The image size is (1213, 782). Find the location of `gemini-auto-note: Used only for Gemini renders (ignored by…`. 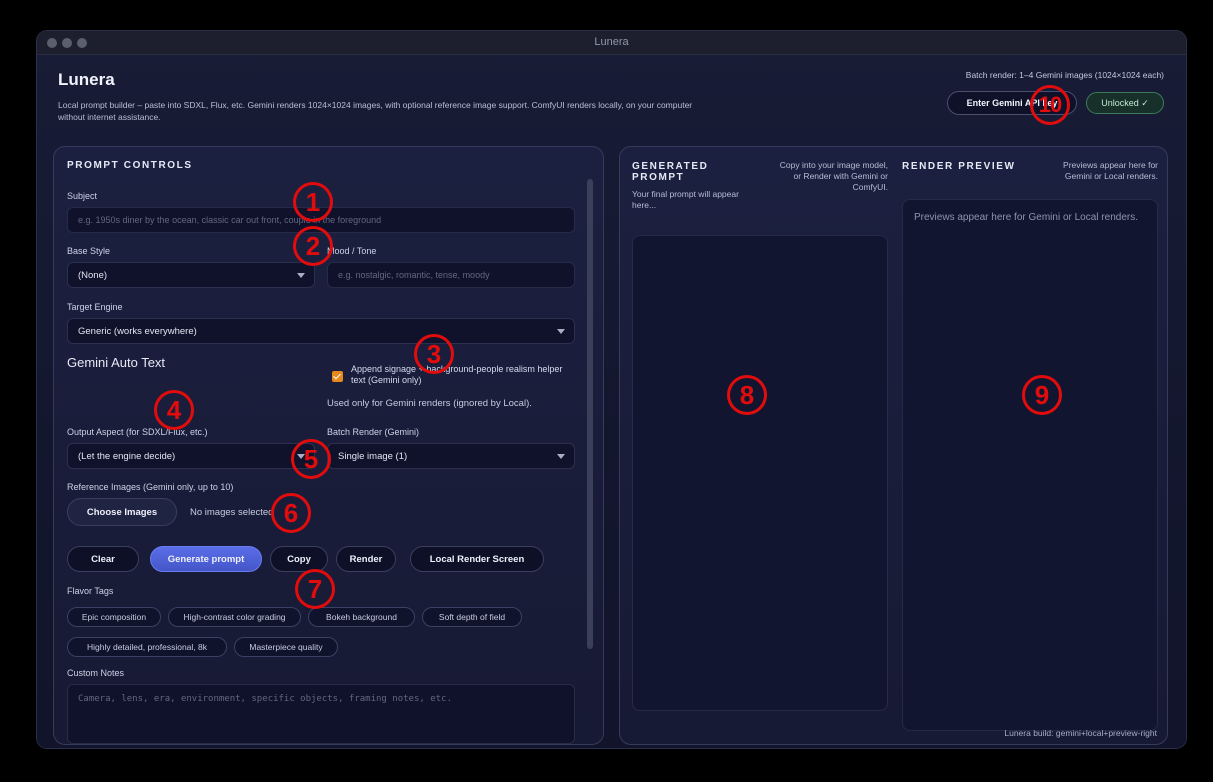

gemini-auto-note: Used only for Gemini renders (ignored by… is located at coordinates (429, 403).